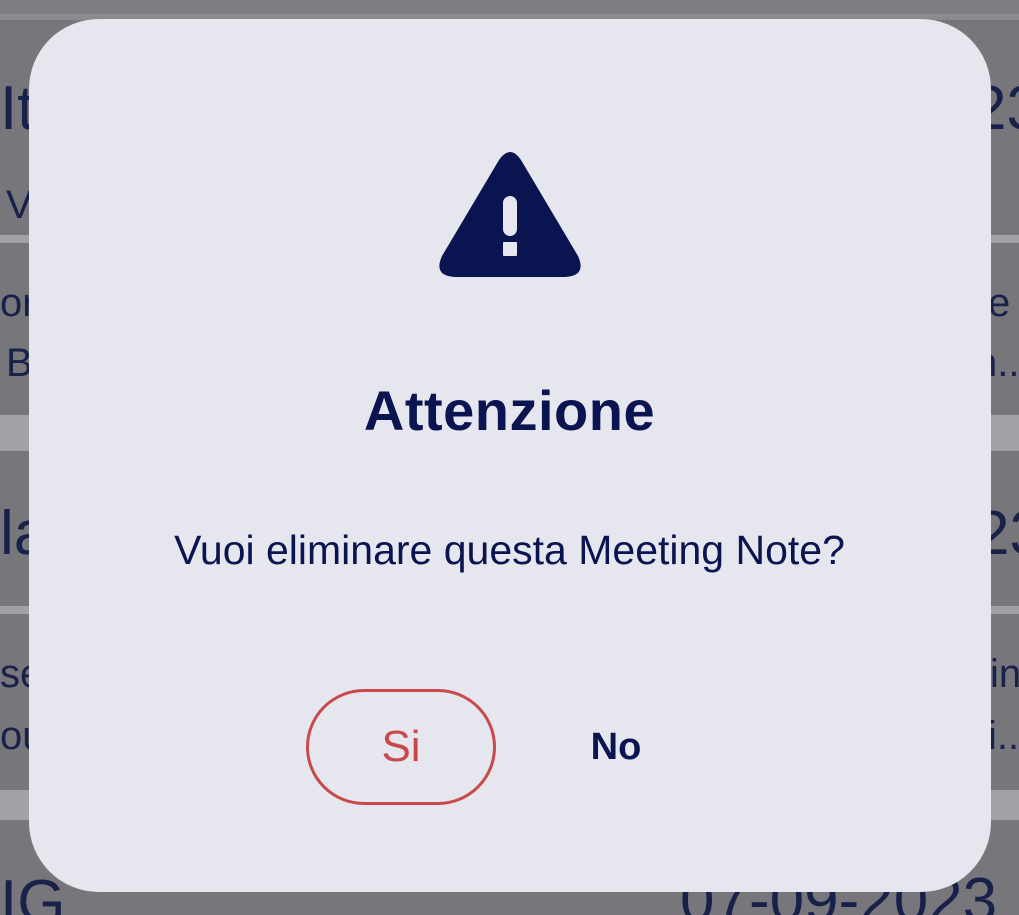  Describe the element at coordinates (33, 891) in the screenshot. I see `list-item-title: IG` at that location.